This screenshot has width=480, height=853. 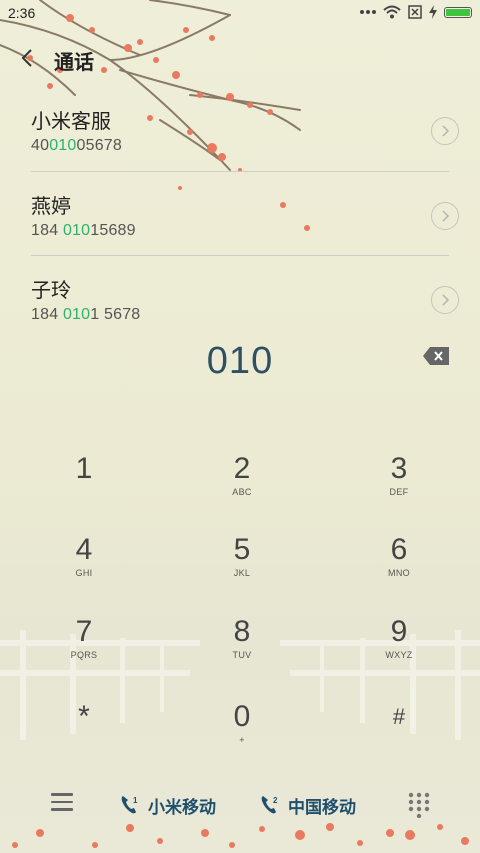 I want to click on menu-icon, so click(x=62, y=803).